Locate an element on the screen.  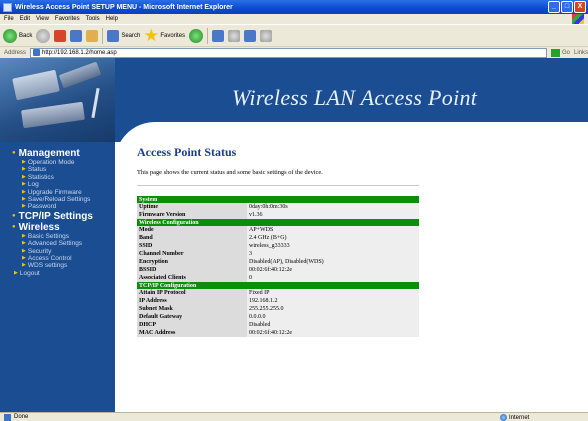
nav-item-wds-settings: ▶ WDS settings is located at coordinates (63, 265).